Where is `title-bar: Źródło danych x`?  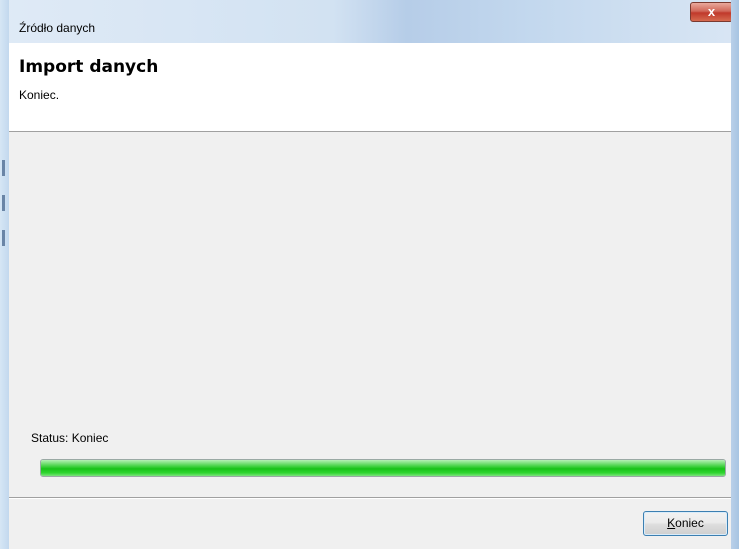
title-bar: Źródło danych x is located at coordinates (369, 21).